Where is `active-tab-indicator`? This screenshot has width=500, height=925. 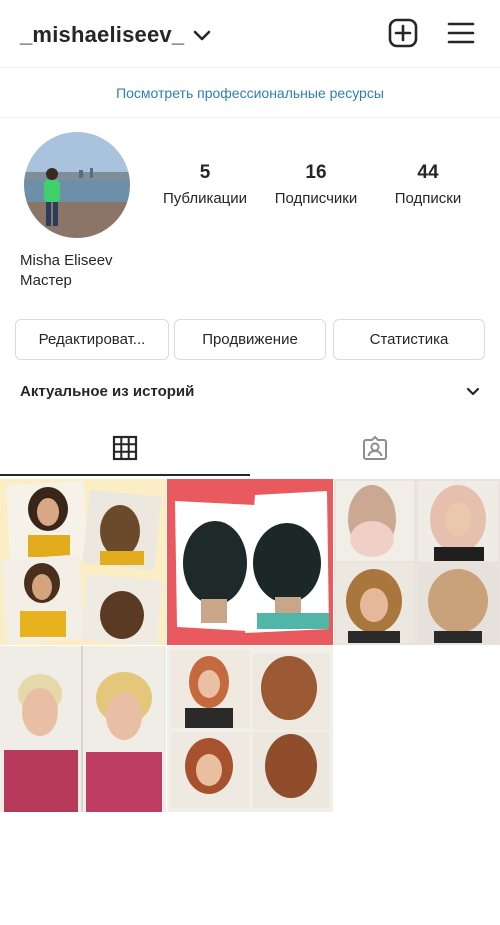 active-tab-indicator is located at coordinates (125, 475).